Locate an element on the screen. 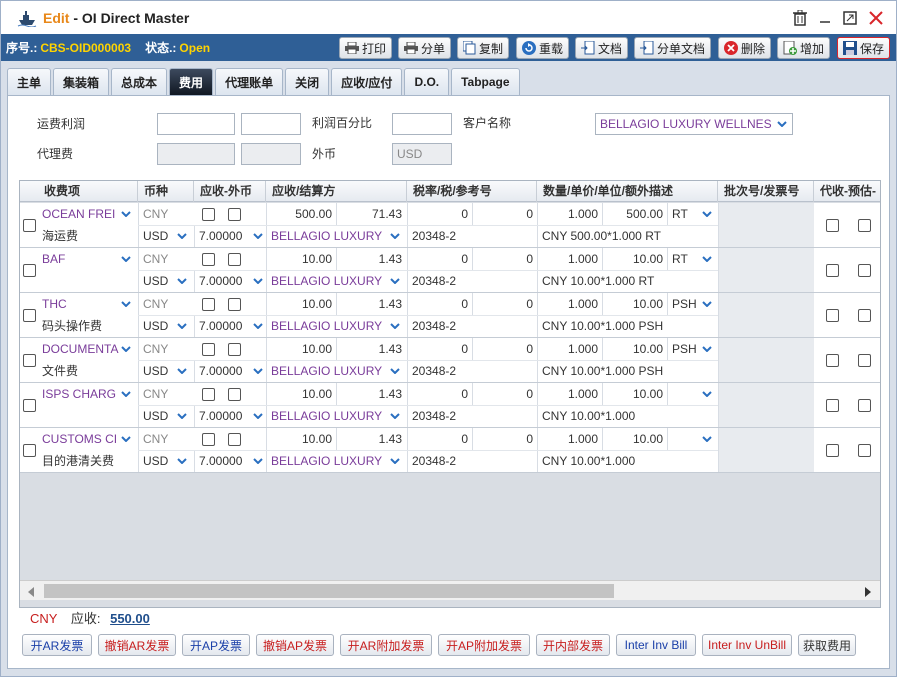 The image size is (897, 677). copy-button: 复制 is located at coordinates (483, 48).